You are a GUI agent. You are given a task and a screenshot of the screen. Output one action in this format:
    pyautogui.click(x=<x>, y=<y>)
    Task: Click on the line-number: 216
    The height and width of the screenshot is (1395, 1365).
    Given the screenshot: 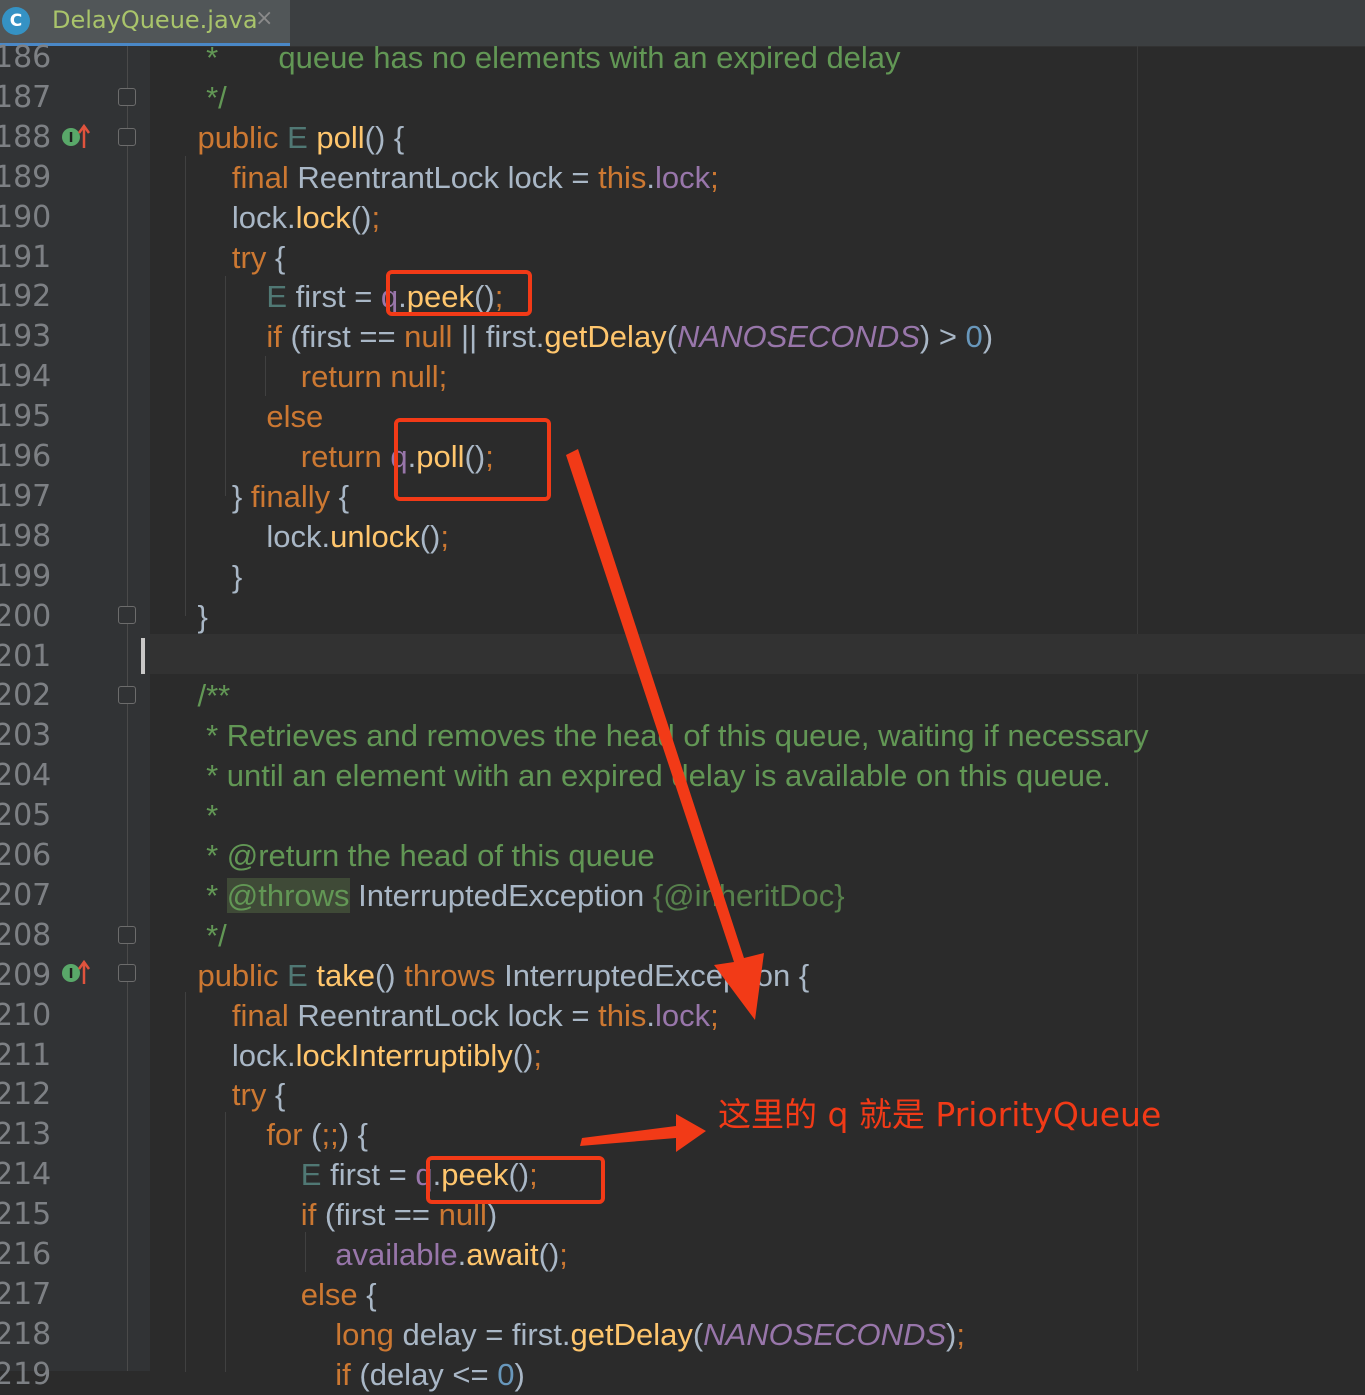 What is the action you would take?
    pyautogui.click(x=26, y=1254)
    